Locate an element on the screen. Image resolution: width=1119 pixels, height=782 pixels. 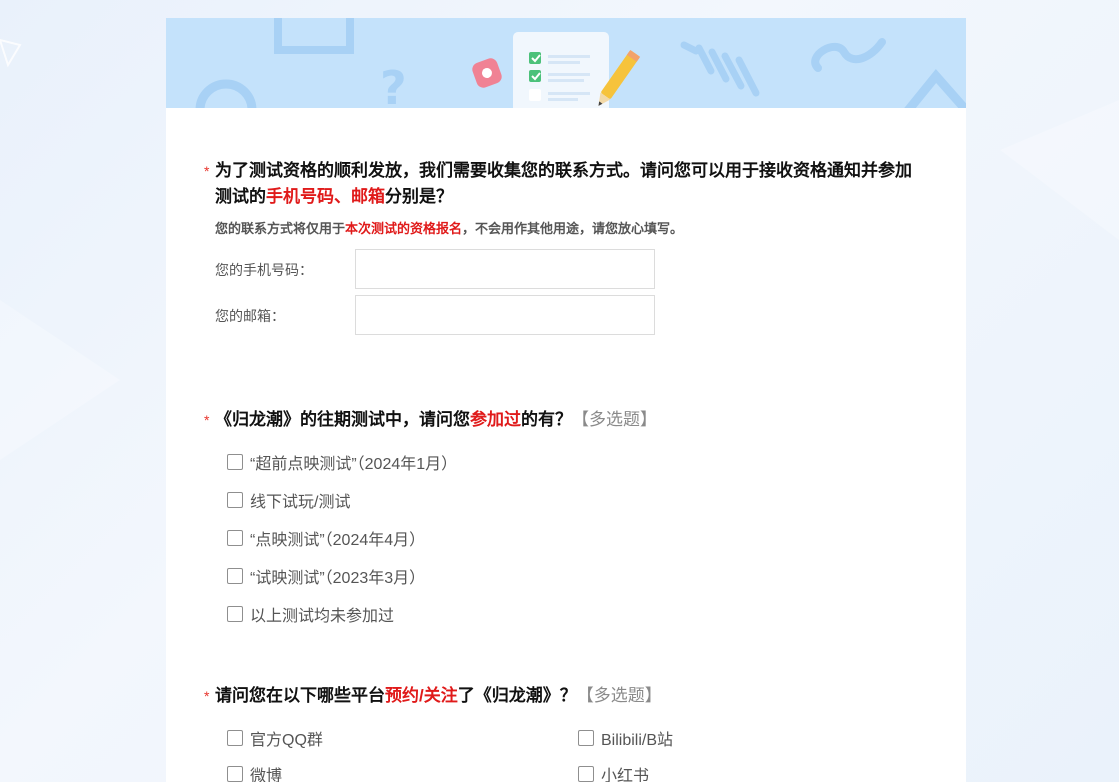
option-checkbox: 微博 is located at coordinates (254, 772).